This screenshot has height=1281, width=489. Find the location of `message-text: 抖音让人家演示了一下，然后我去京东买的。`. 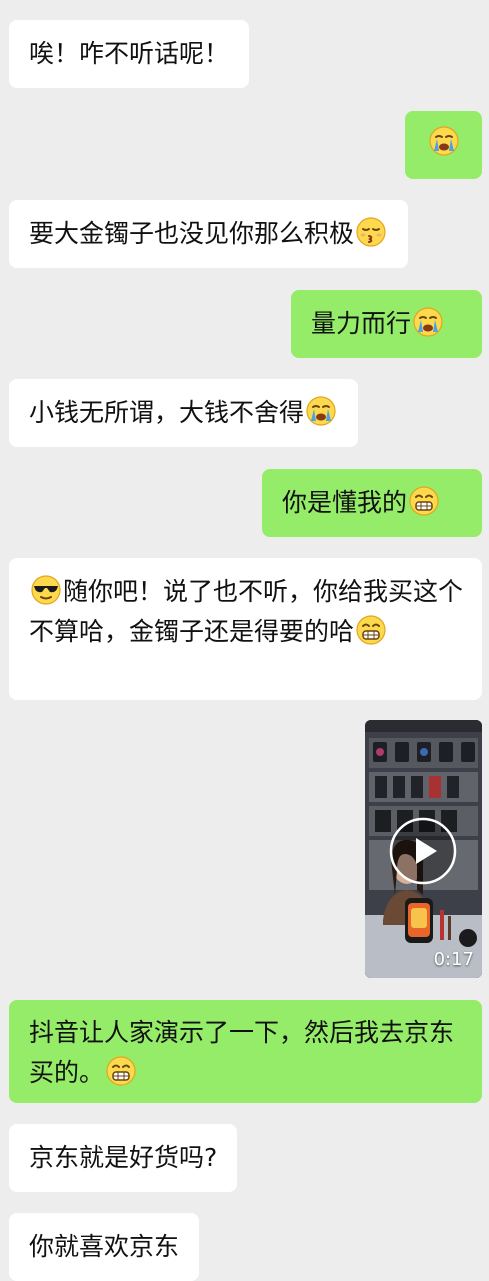

message-text: 抖音让人家演示了一下，然后我去京东买的。 is located at coordinates (242, 1052).